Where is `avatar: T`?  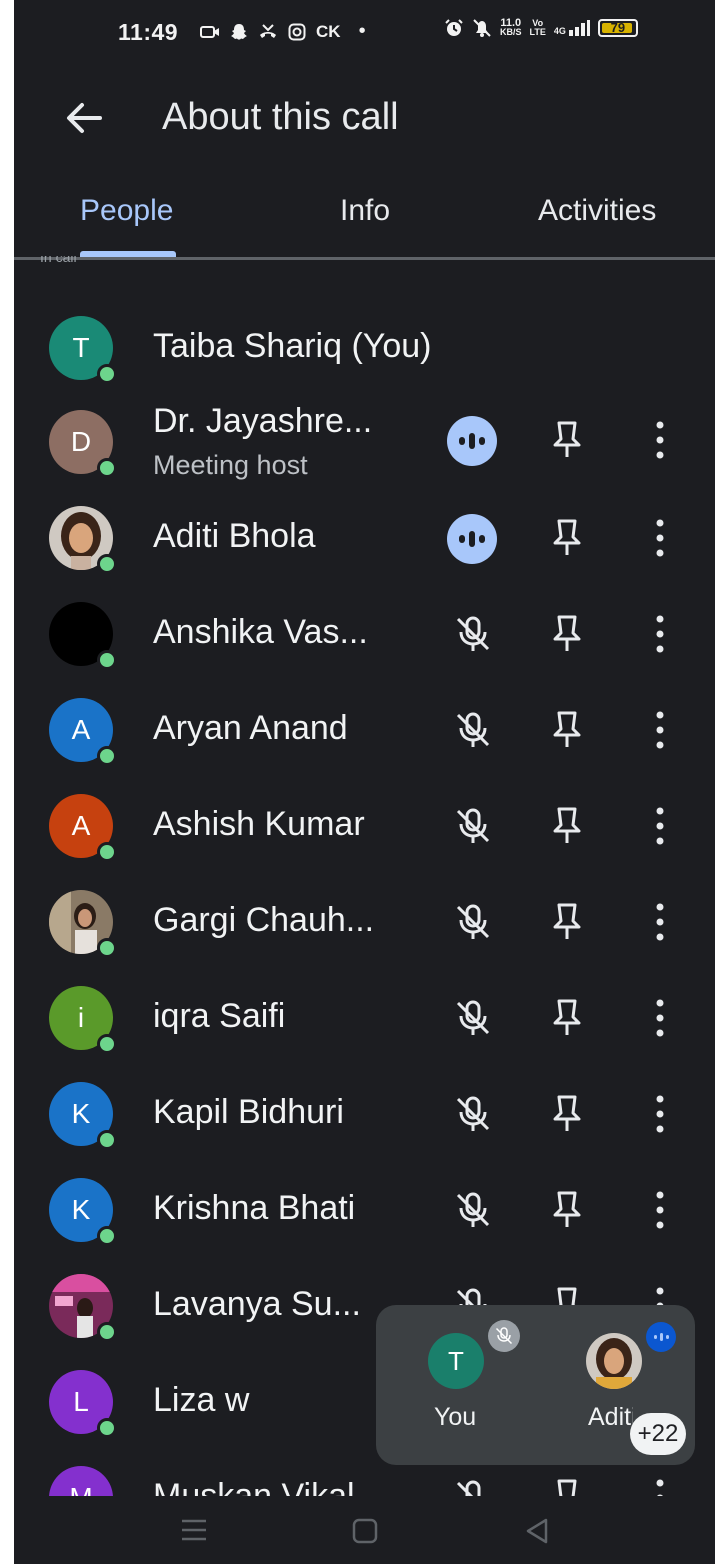
avatar: T is located at coordinates (83, 350).